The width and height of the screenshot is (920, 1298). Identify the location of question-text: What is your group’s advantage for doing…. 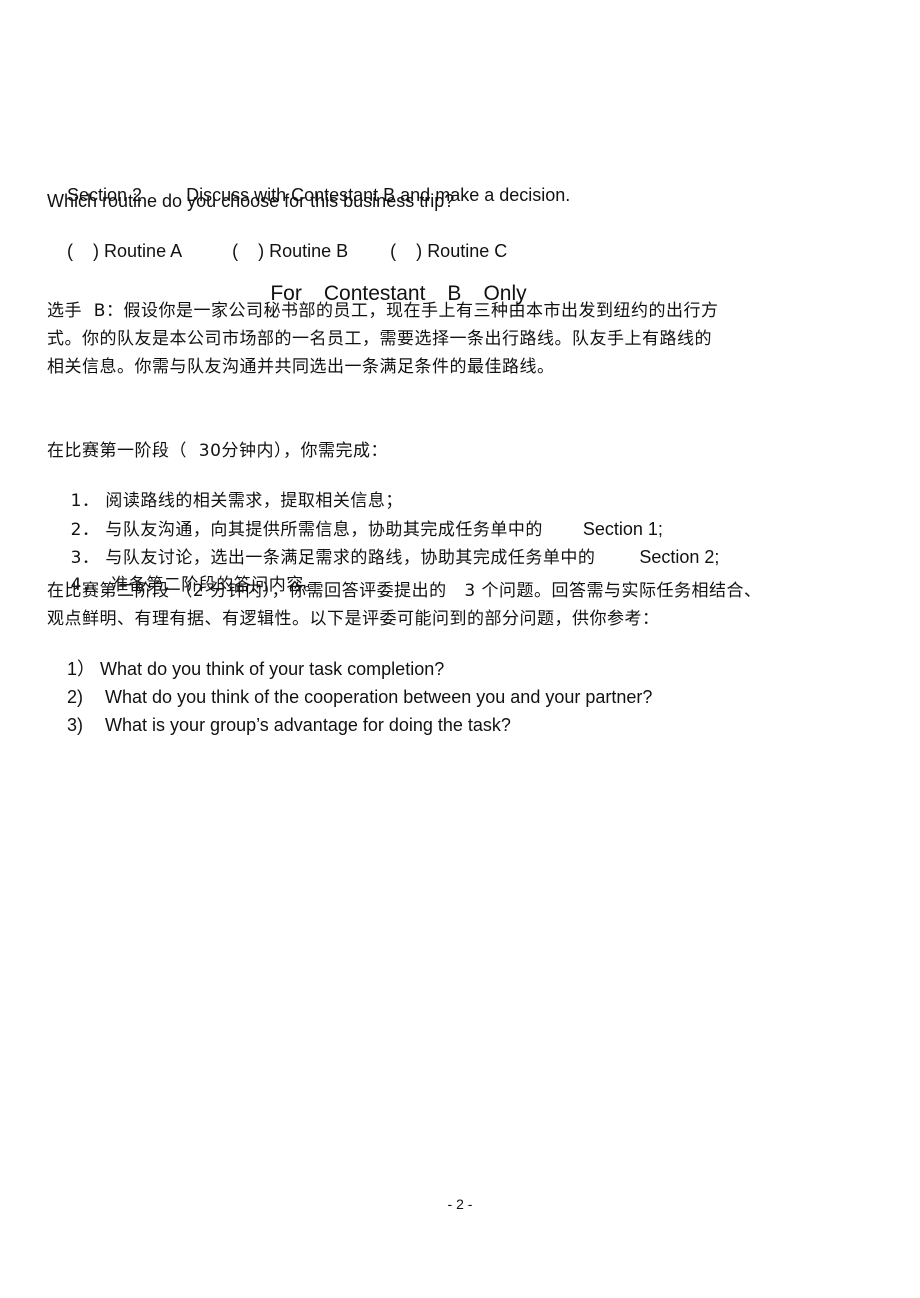
(308, 725).